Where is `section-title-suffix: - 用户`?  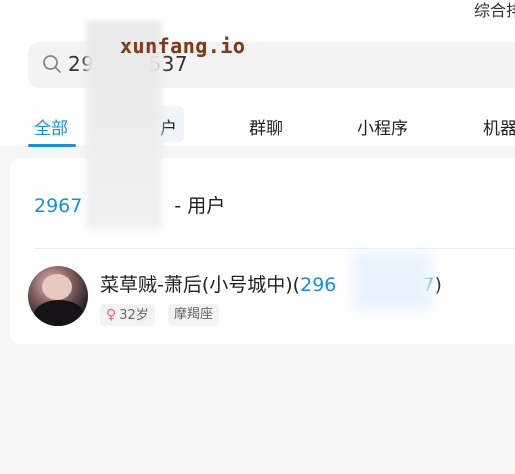 section-title-suffix: - 用户 is located at coordinates (200, 206).